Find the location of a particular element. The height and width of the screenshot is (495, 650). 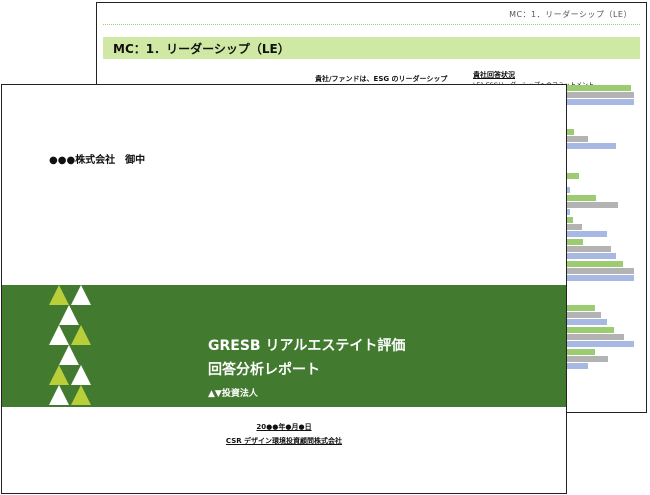

client-name: ●●●株式会社 御中 is located at coordinates (97, 160).